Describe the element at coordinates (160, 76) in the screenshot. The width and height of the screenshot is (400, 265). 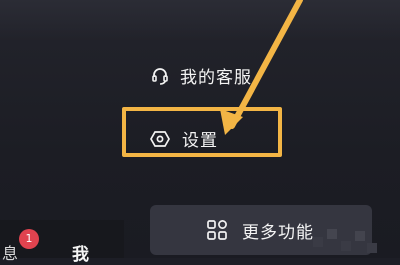
I see `headset-icon` at that location.